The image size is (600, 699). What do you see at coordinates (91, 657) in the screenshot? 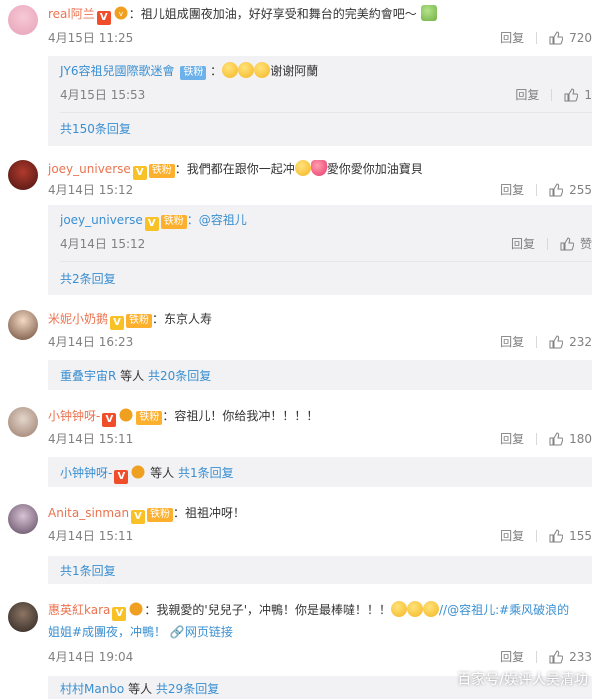
I see `comment-time: 4月14日 19:04` at bounding box center [91, 657].